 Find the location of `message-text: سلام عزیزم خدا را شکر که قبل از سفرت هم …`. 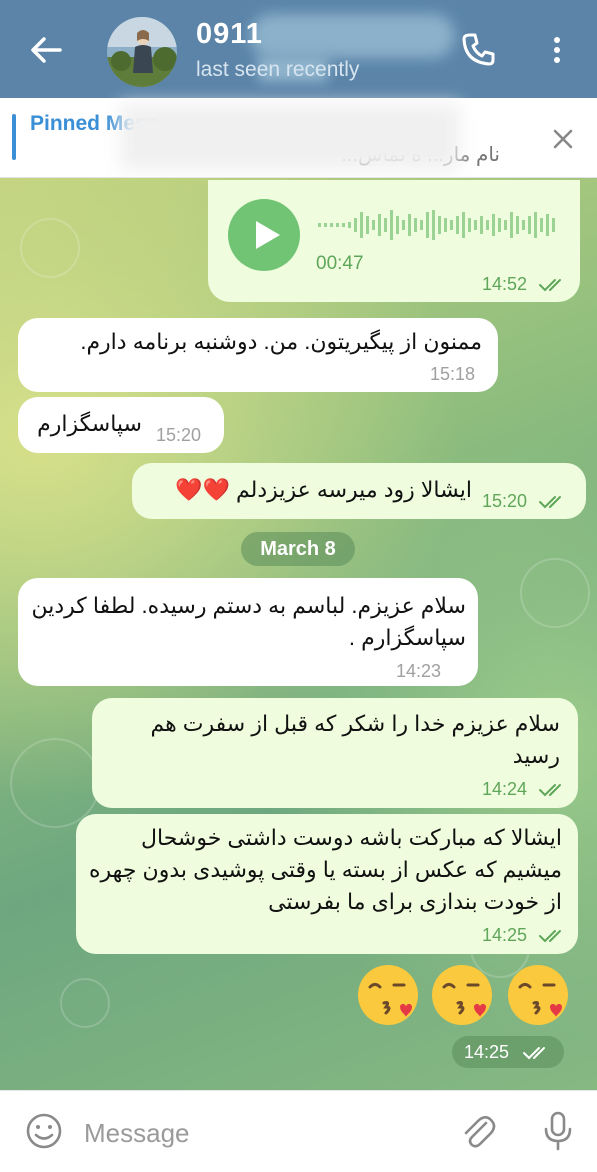

message-text: سلام عزیزم خدا را شکر که قبل از سفرت هم … is located at coordinates (355, 739).